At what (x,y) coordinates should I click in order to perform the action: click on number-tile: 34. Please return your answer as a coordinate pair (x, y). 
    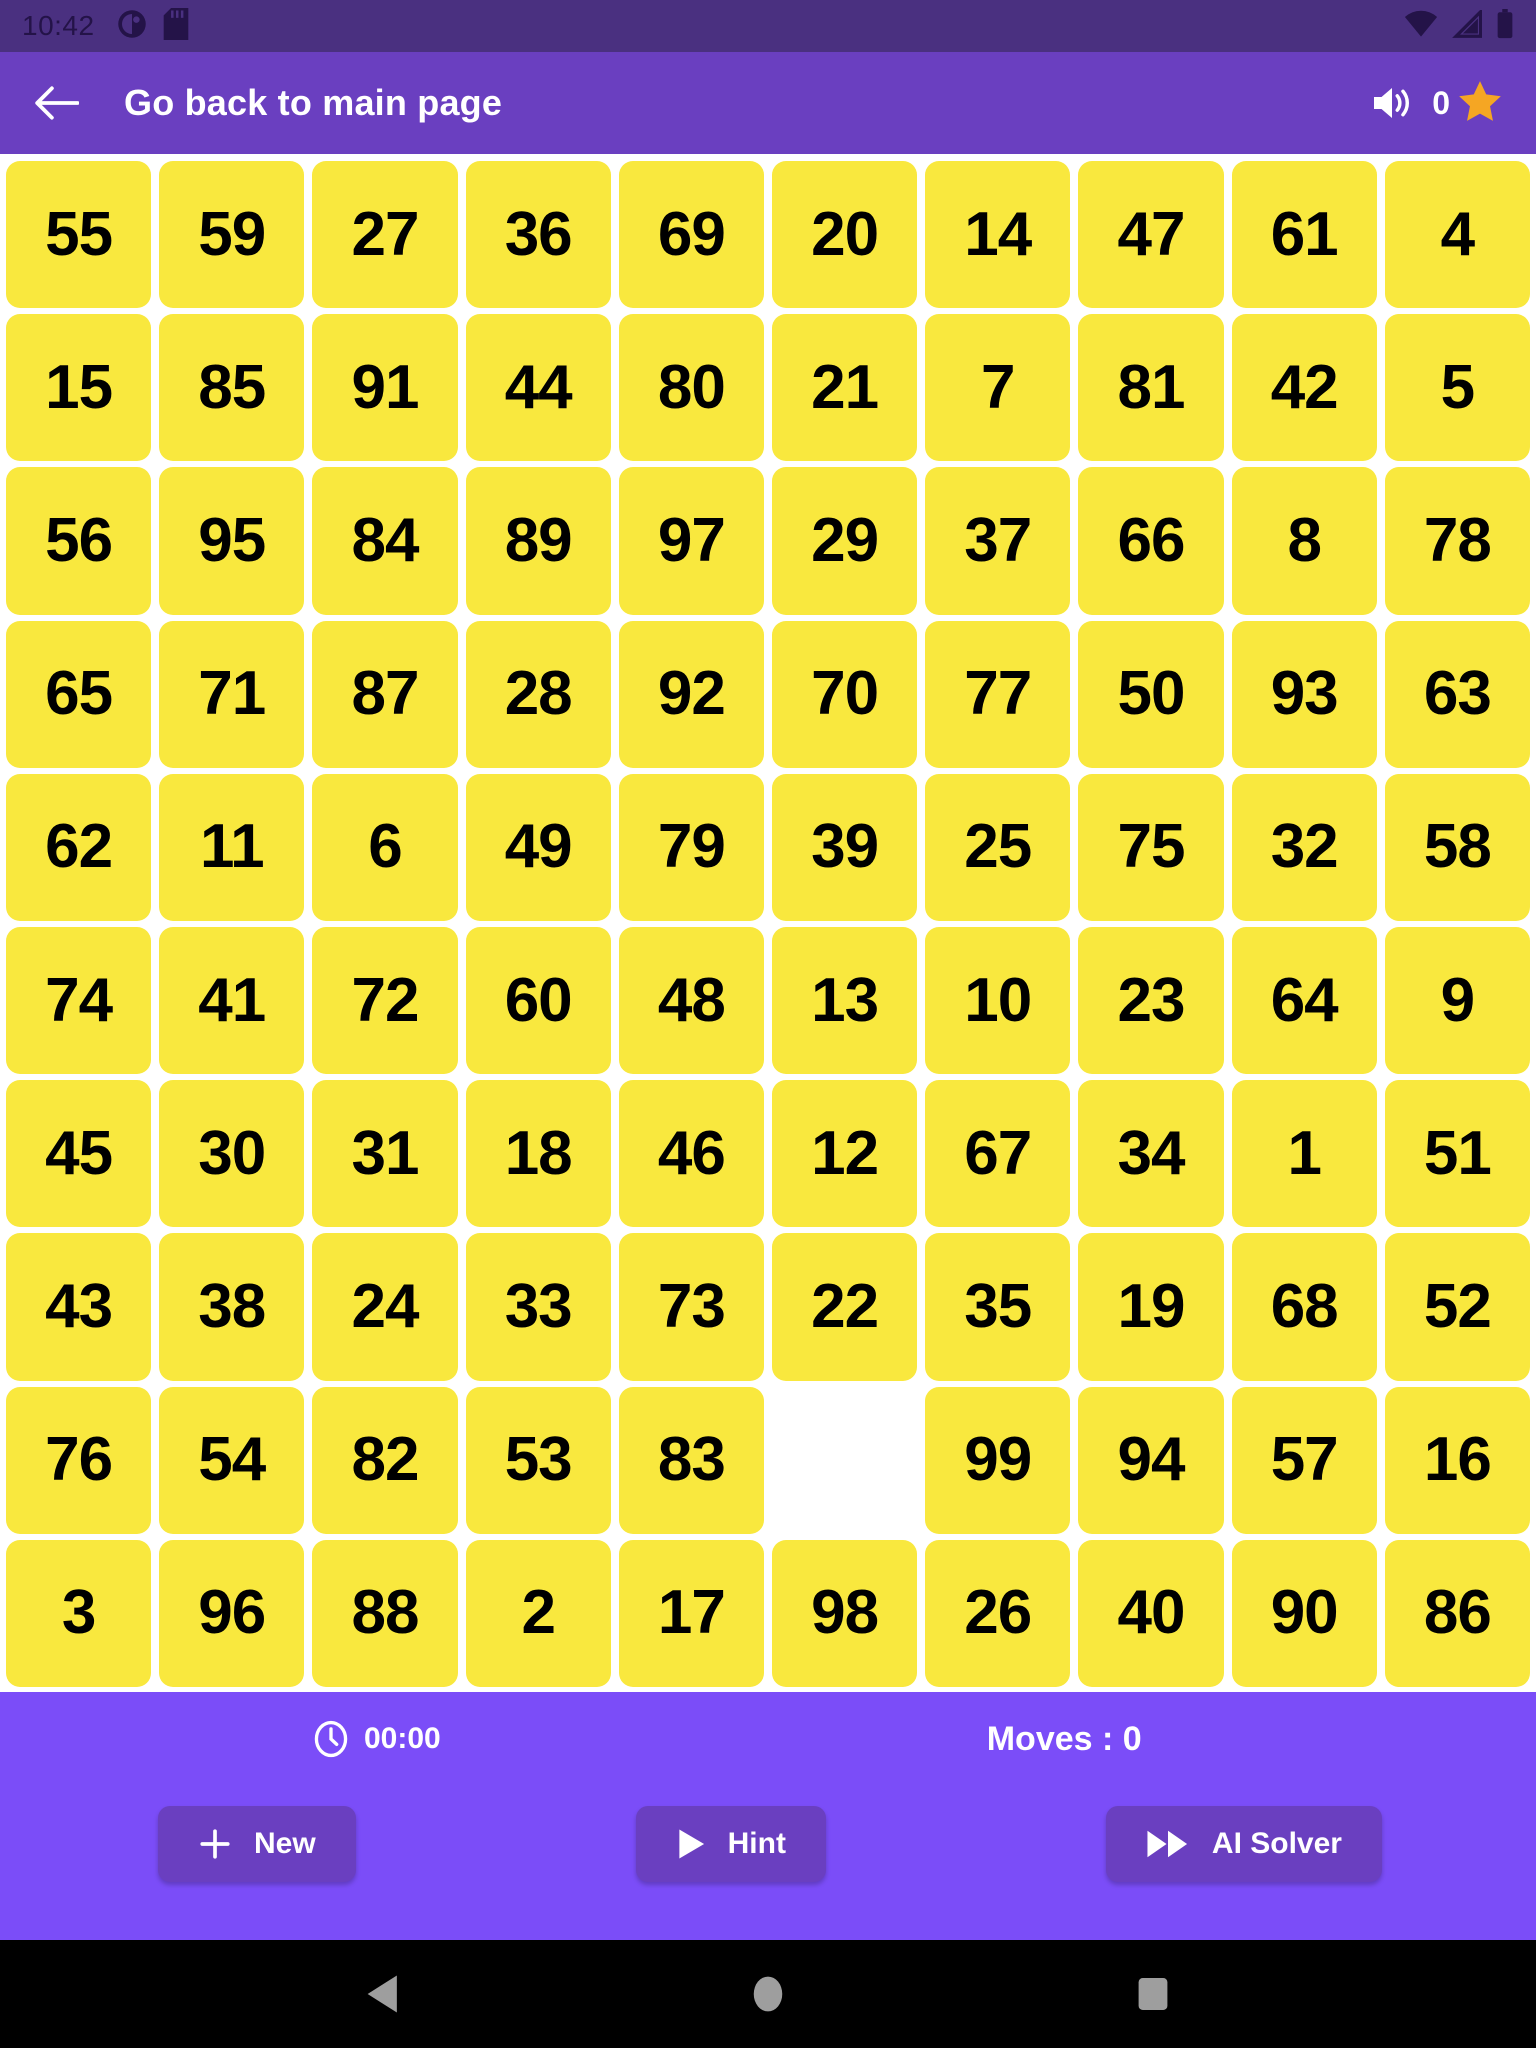
    Looking at the image, I should click on (1151, 1154).